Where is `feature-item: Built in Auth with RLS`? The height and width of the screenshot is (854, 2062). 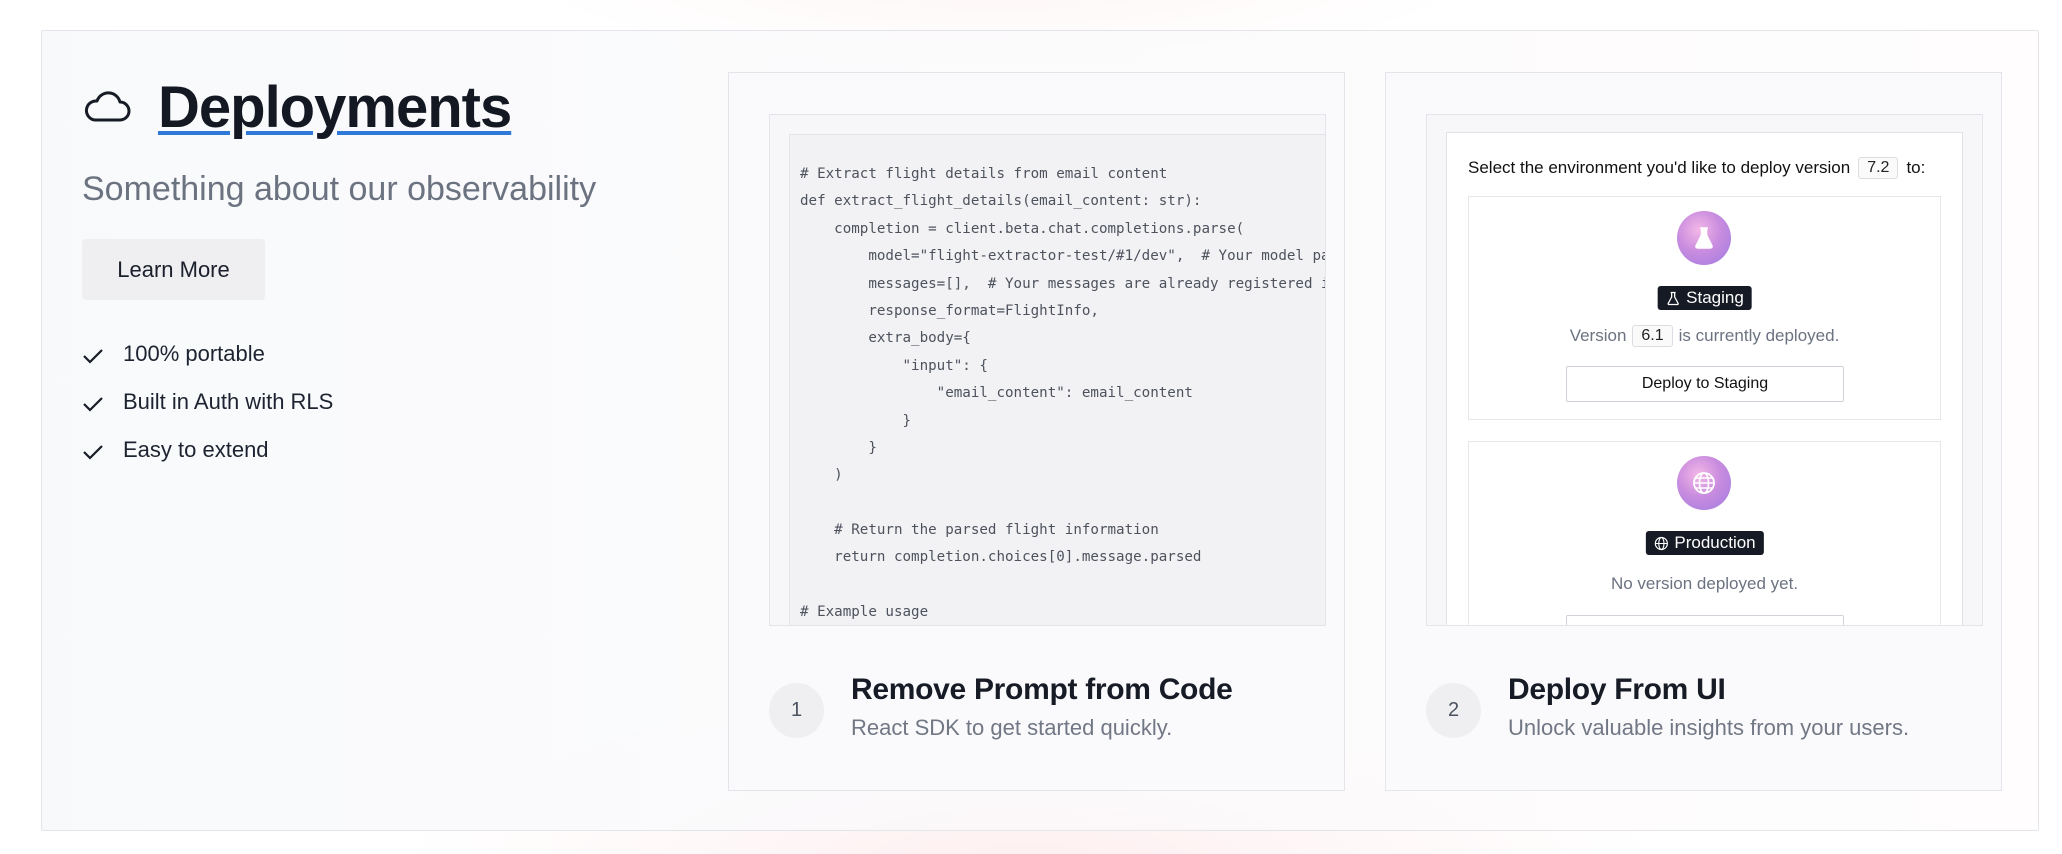 feature-item: Built in Auth with RLS is located at coordinates (382, 402).